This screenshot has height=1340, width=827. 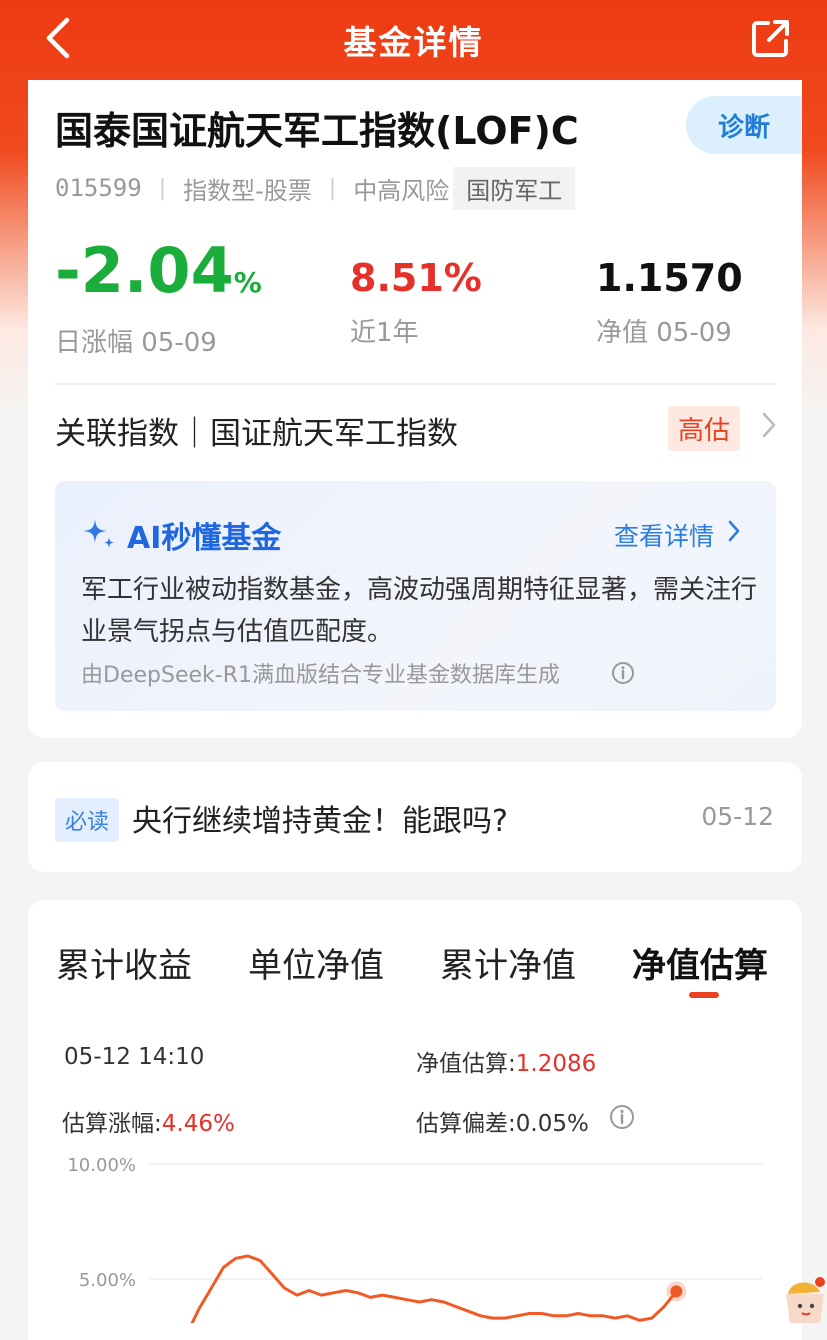 What do you see at coordinates (669, 278) in the screenshot?
I see `nav-value: 1.1570` at bounding box center [669, 278].